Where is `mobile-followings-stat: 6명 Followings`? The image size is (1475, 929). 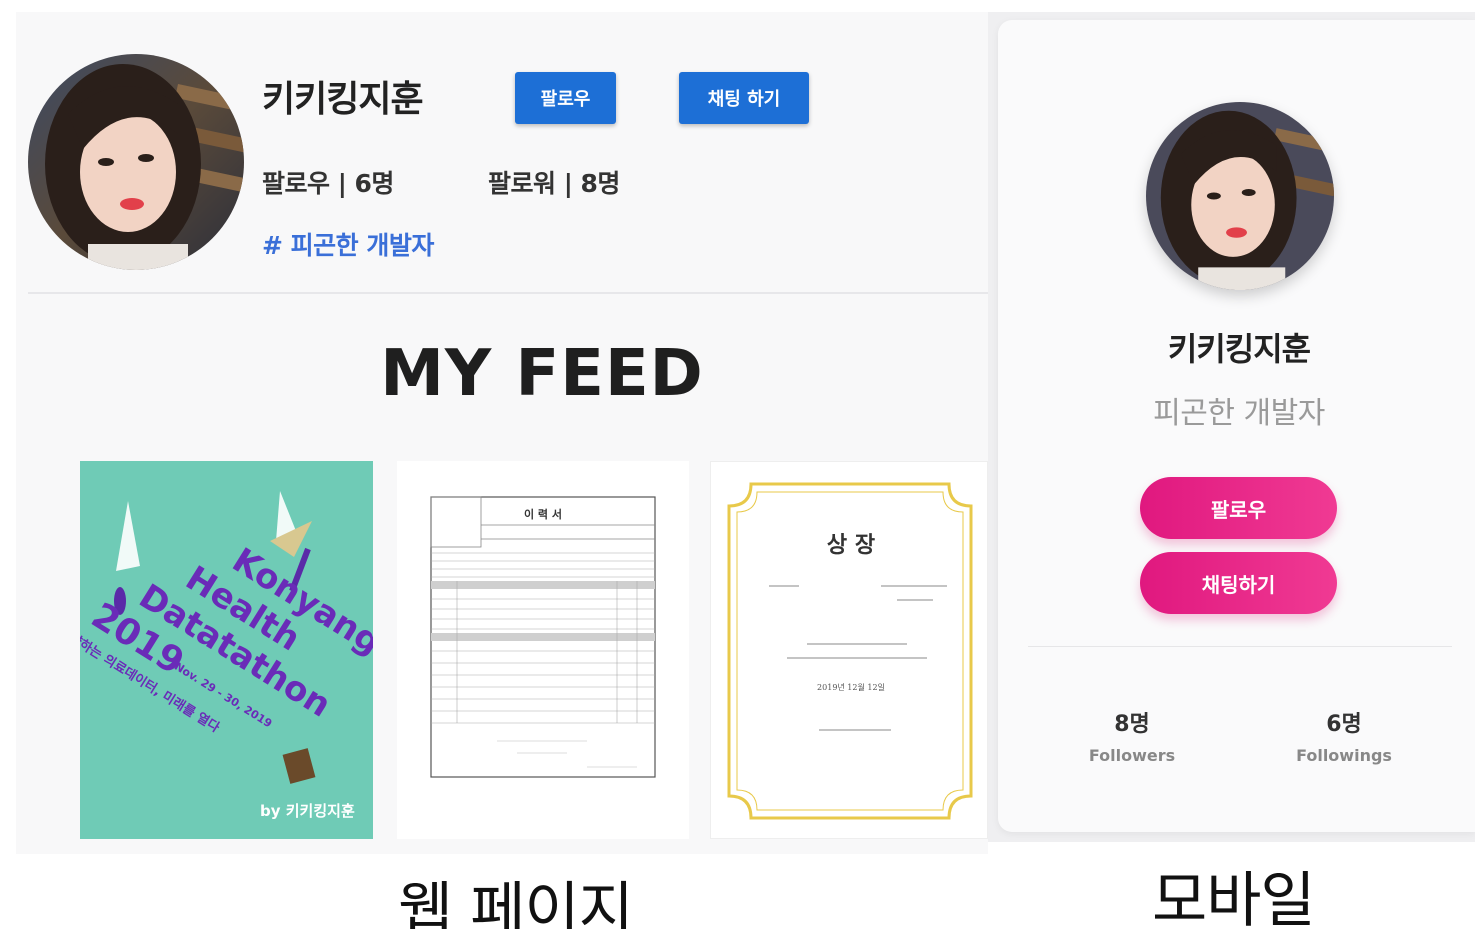 mobile-followings-stat: 6명 Followings is located at coordinates (1344, 735).